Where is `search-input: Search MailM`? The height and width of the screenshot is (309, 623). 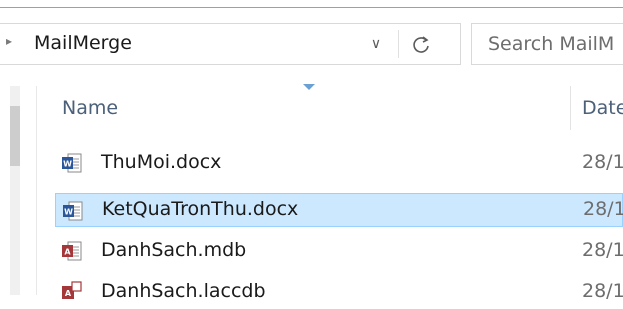
search-input: Search MailM is located at coordinates (551, 44).